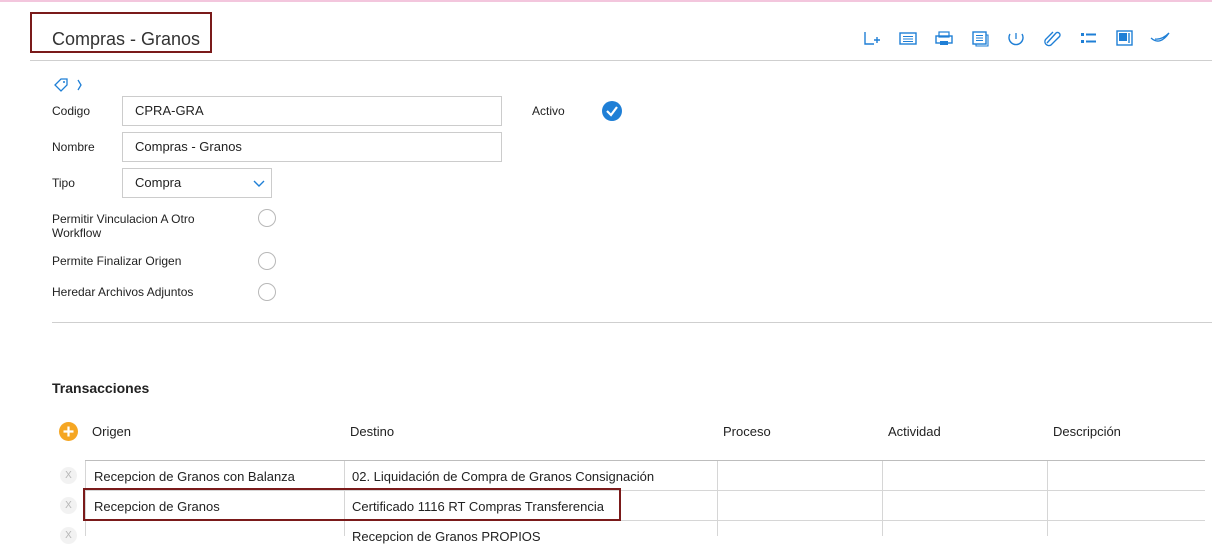 This screenshot has width=1212, height=544. What do you see at coordinates (197, 183) in the screenshot?
I see `tipo-select: Compra` at bounding box center [197, 183].